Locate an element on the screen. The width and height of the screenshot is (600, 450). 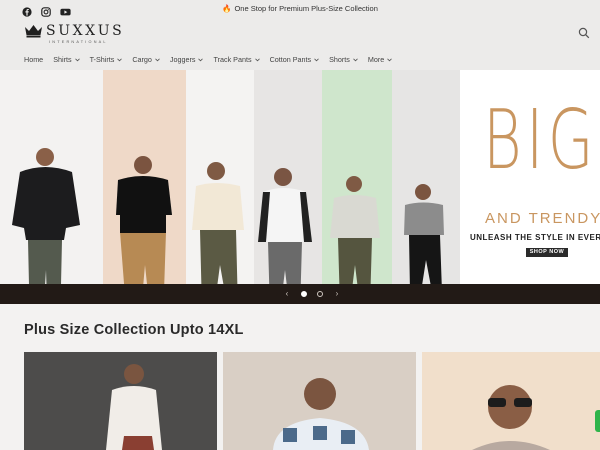
nav-label: Joggers is located at coordinates (182, 59).